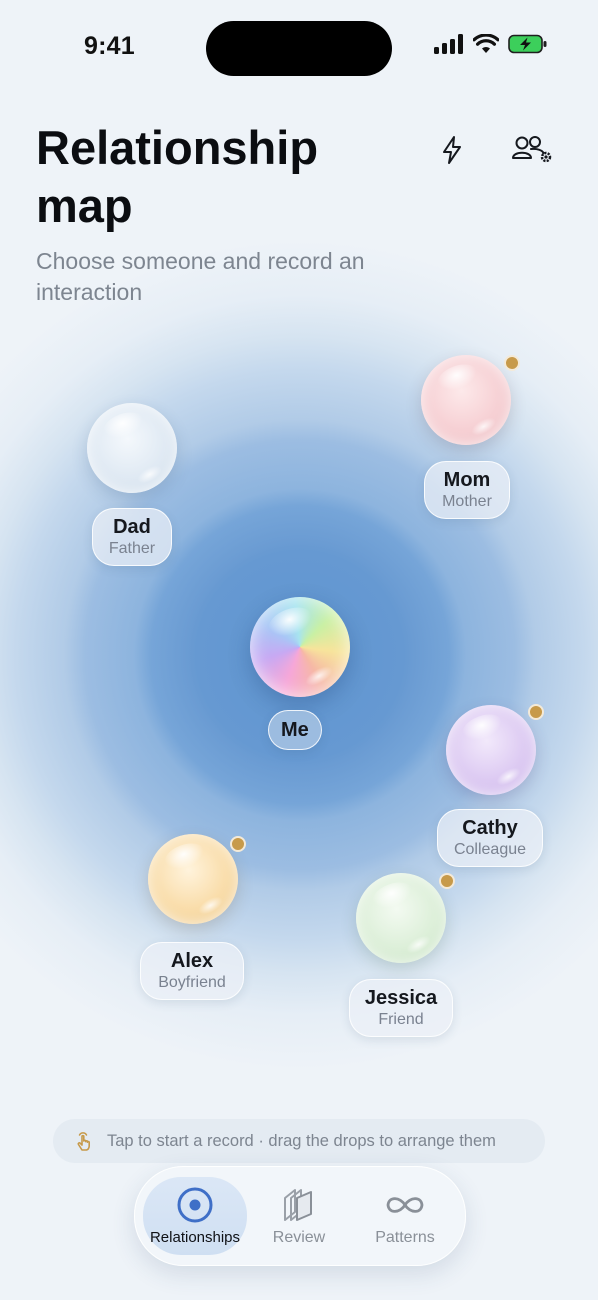 The height and width of the screenshot is (1300, 598). I want to click on tab-review: Review, so click(299, 1216).